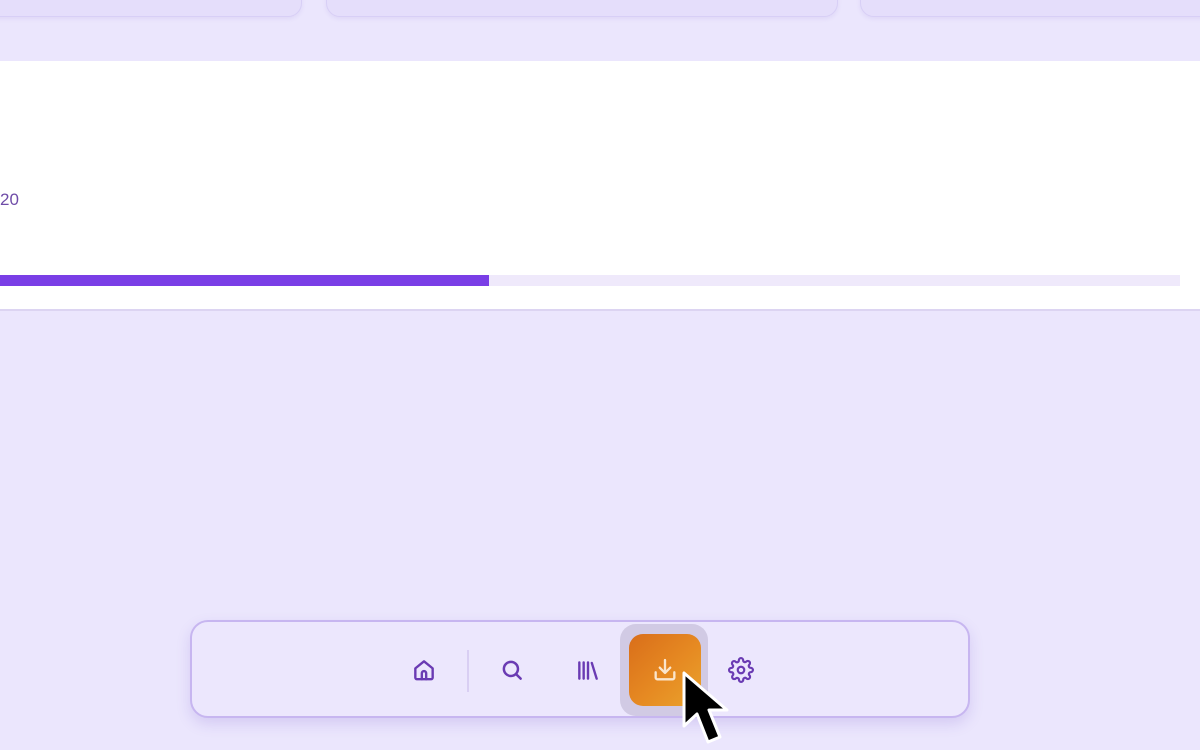 The image size is (1200, 750). What do you see at coordinates (590, 280) in the screenshot?
I see `progress-bar` at bounding box center [590, 280].